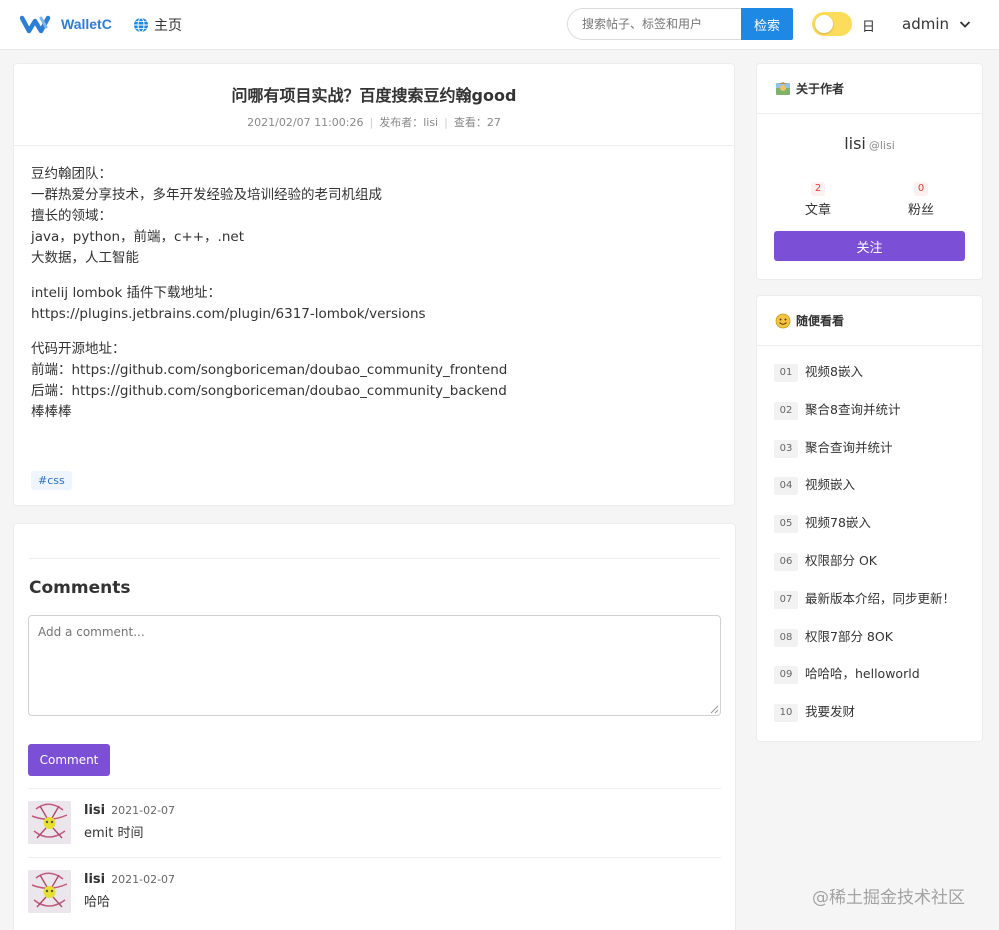 The image size is (999, 930). I want to click on nav-home-link: 主页, so click(157, 25).